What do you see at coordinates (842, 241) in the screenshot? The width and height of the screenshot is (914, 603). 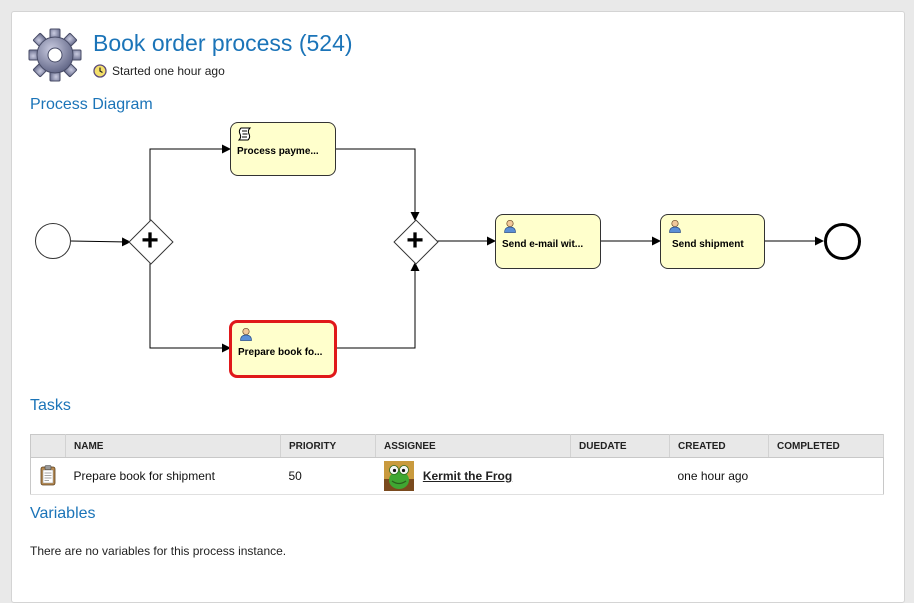 I see `end-event` at bounding box center [842, 241].